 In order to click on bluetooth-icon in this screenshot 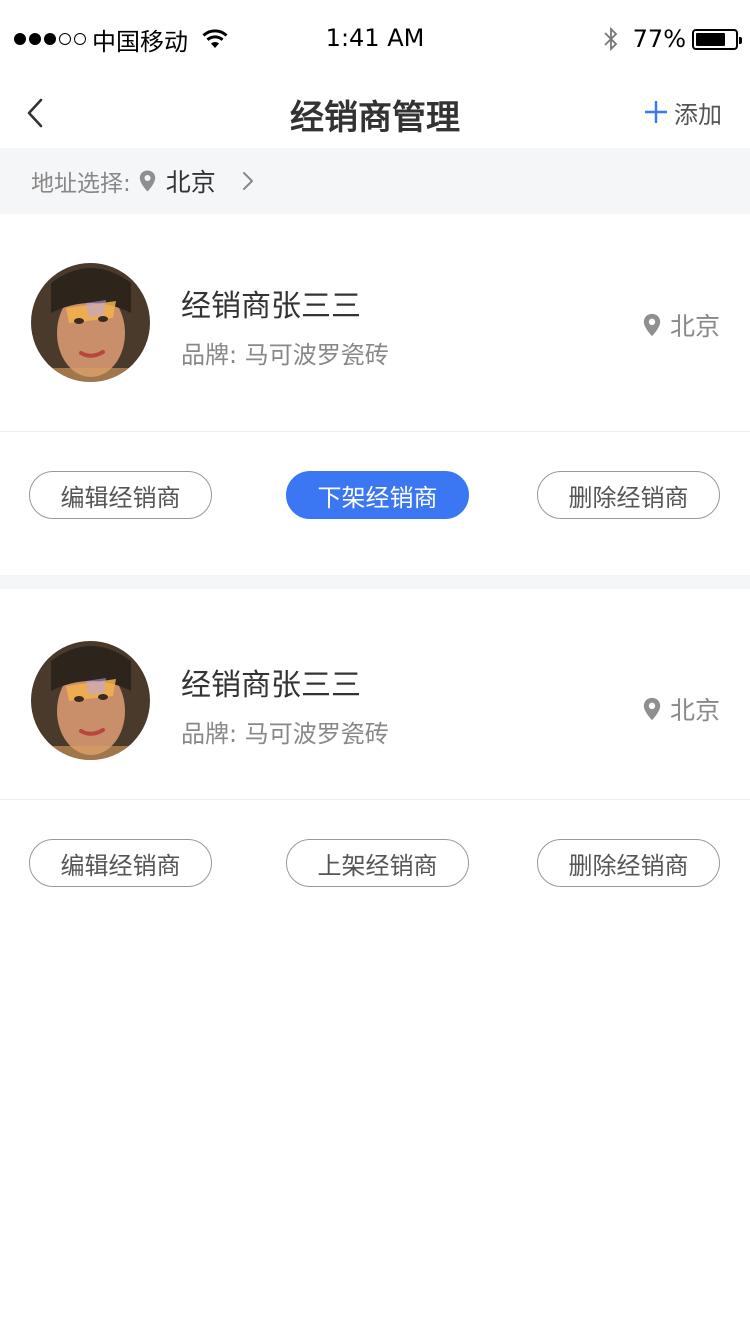, I will do `click(610, 39)`.